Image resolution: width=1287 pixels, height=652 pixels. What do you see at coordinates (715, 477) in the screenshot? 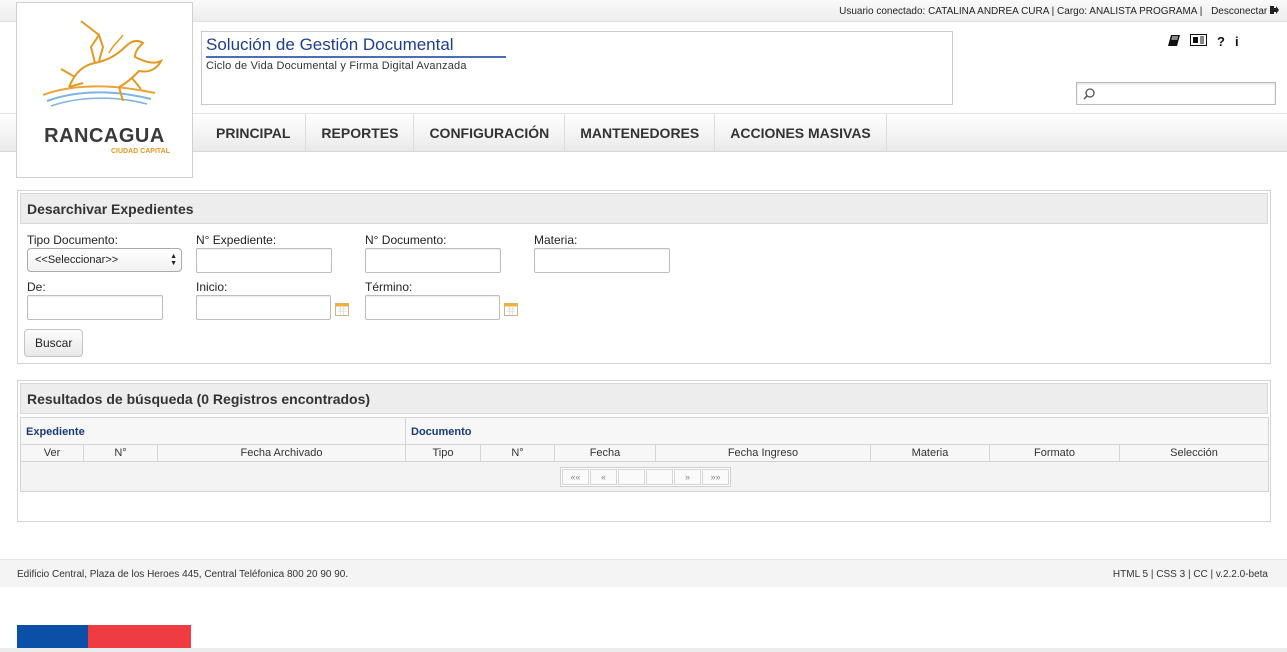
I see `pager-last-button: »»` at bounding box center [715, 477].